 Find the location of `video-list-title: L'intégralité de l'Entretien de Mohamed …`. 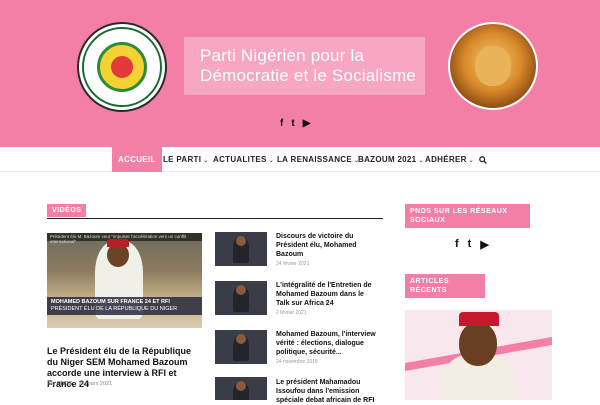

video-list-title: L'intégralité de l'Entretien de Mohamed … is located at coordinates (326, 294).